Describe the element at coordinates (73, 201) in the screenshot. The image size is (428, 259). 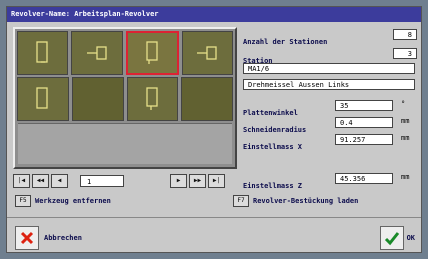
I see `remove-tool-label: Werkzeug entfernen` at that location.